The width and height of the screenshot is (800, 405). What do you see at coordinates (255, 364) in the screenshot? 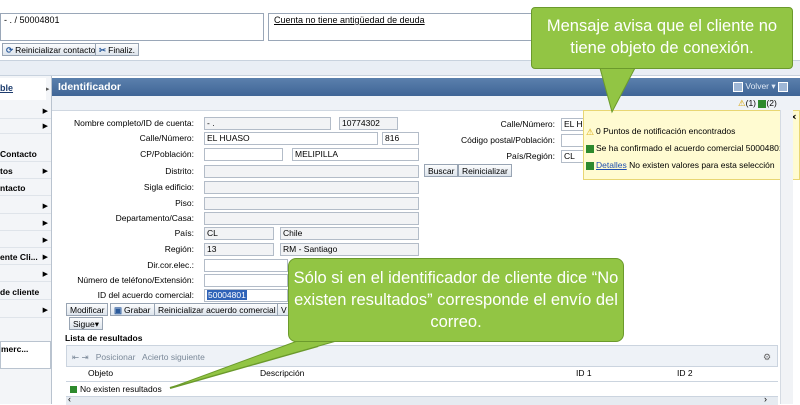
I see `bottom-callout-pointer` at bounding box center [255, 364].